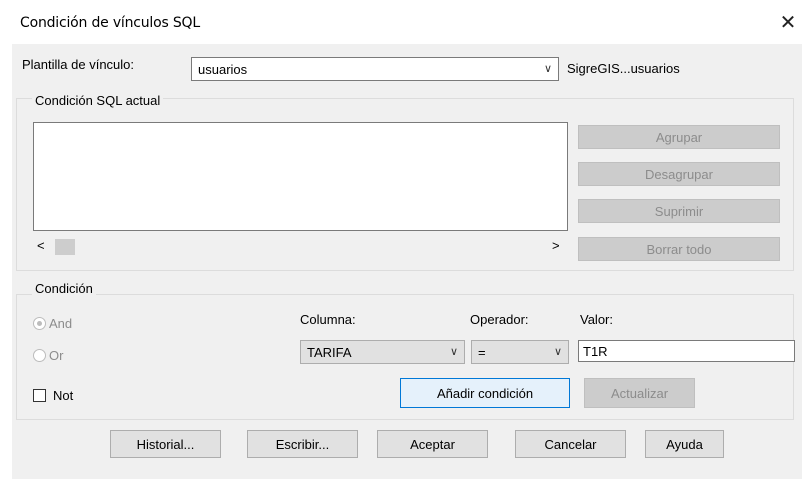  I want to click on help-button: Ayuda, so click(684, 444).